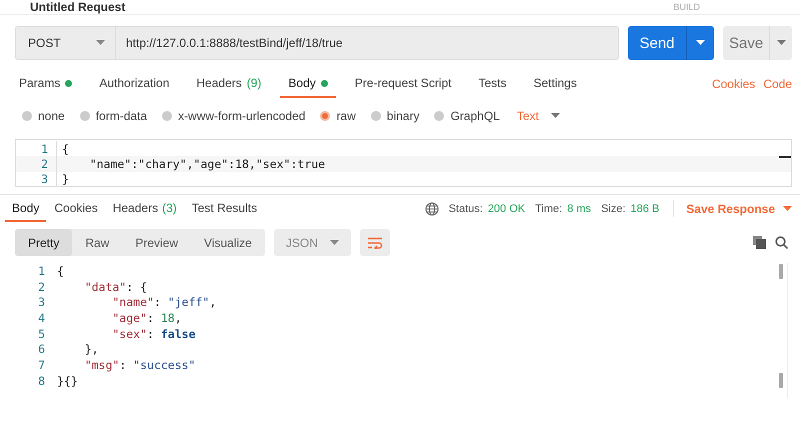 The image size is (800, 423). I want to click on code-line: "data": {, so click(116, 287).